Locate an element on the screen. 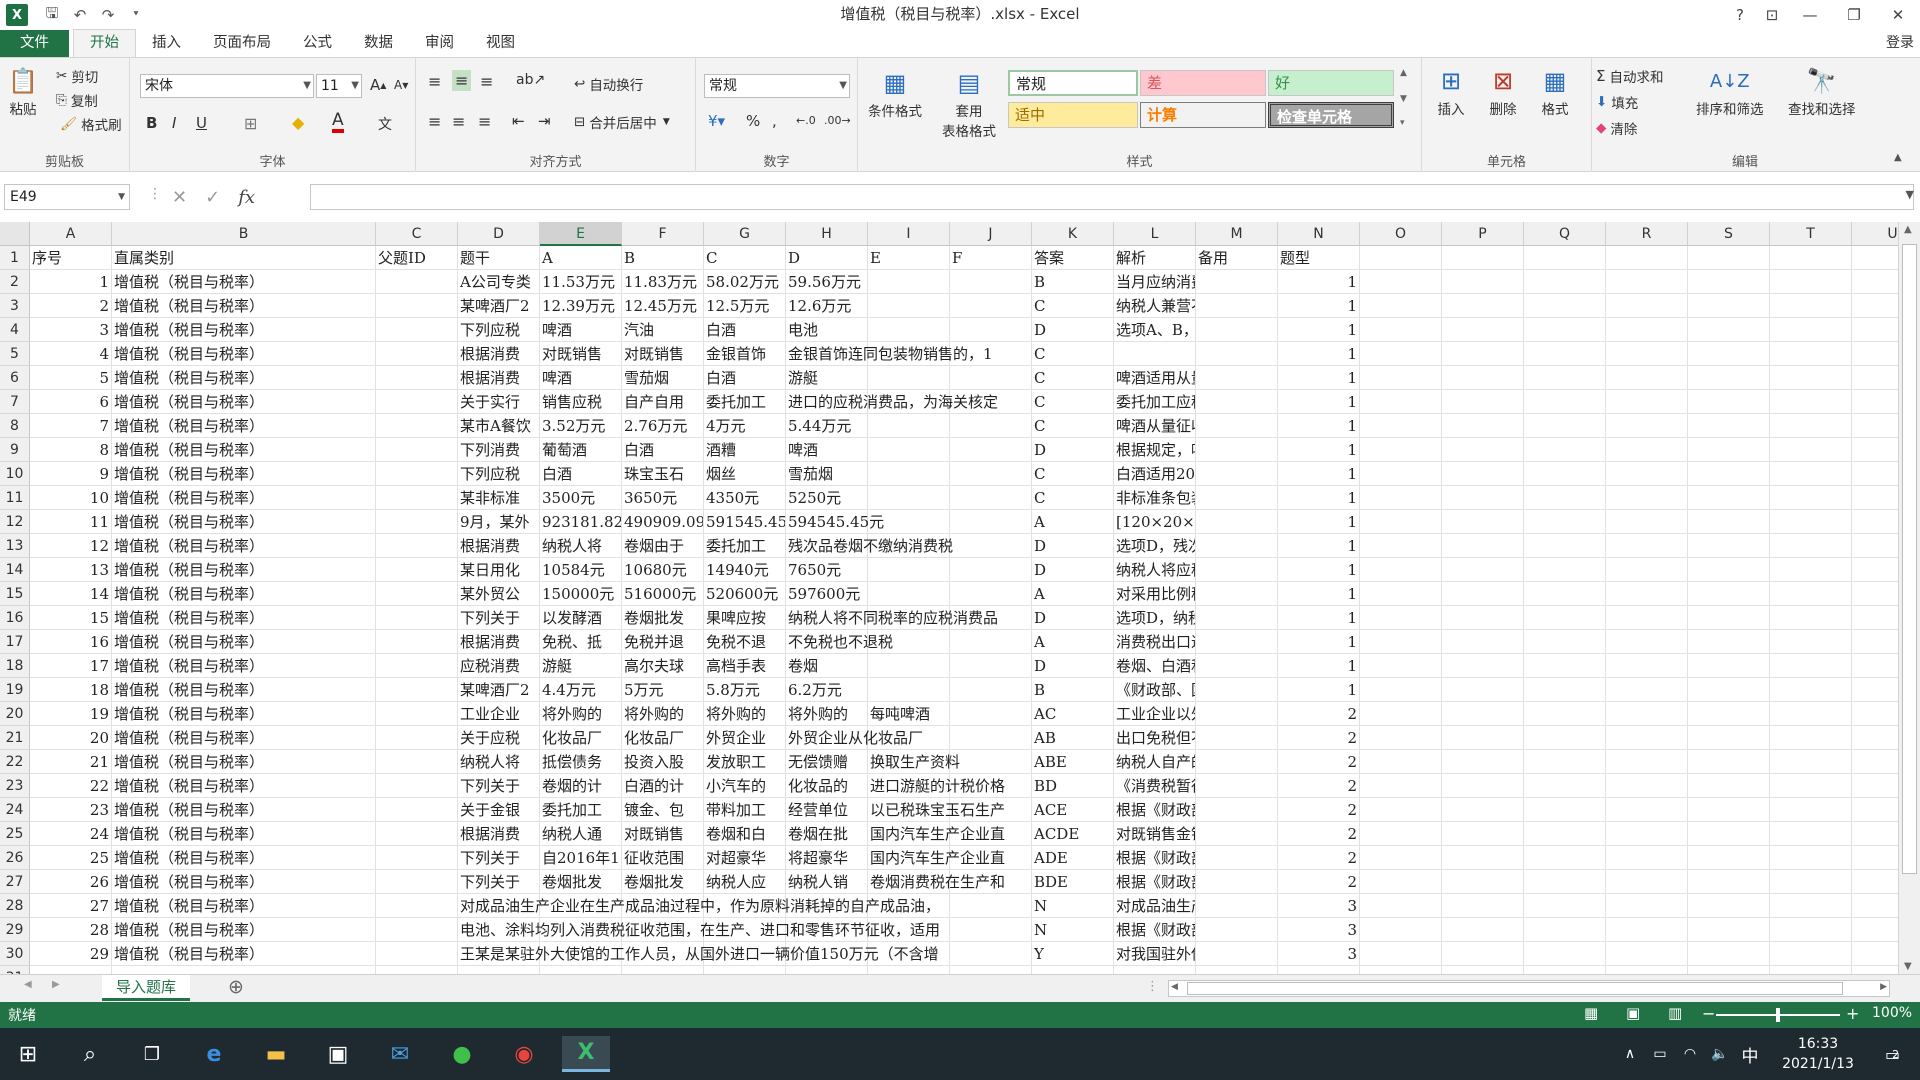 The height and width of the screenshot is (1080, 1920). cell: 金银首饰连同包装物销售的，1 is located at coordinates (889, 354).